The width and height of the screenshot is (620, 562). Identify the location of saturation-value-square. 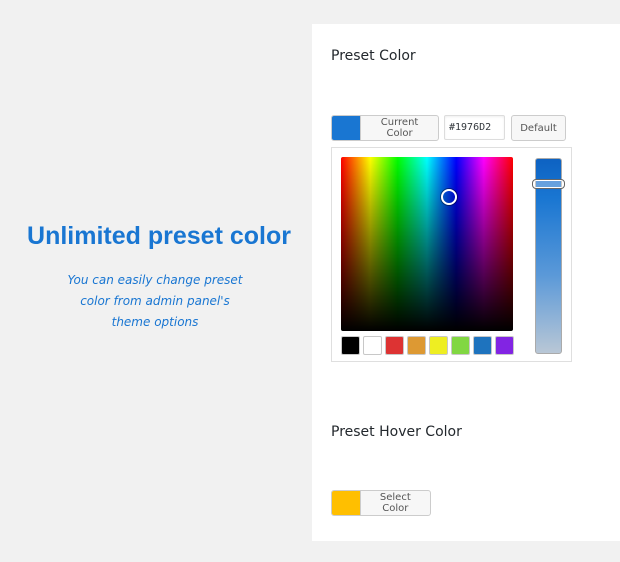
(427, 244).